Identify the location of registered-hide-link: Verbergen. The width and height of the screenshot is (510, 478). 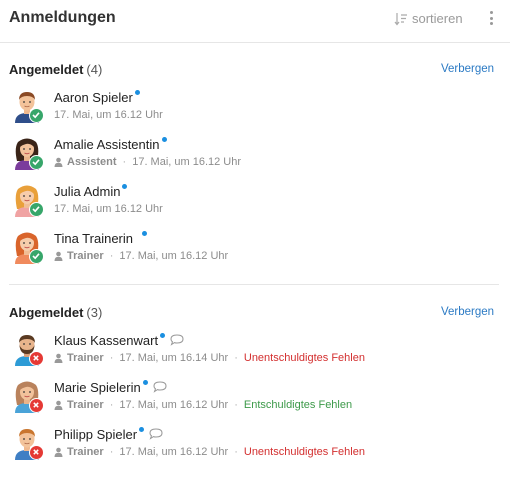
(467, 69).